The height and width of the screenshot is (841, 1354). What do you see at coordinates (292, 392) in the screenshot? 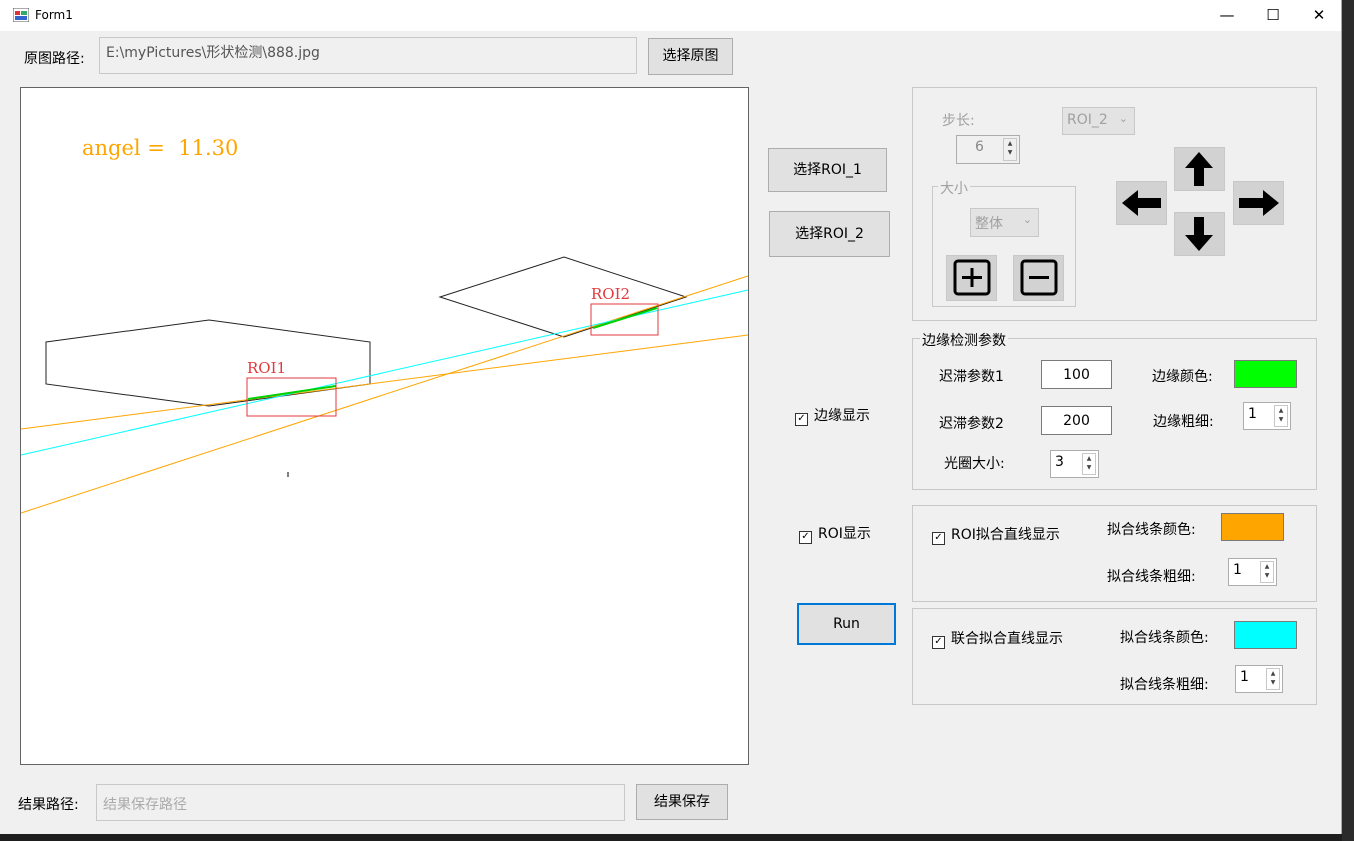
I see `roi1-edge` at bounding box center [292, 392].